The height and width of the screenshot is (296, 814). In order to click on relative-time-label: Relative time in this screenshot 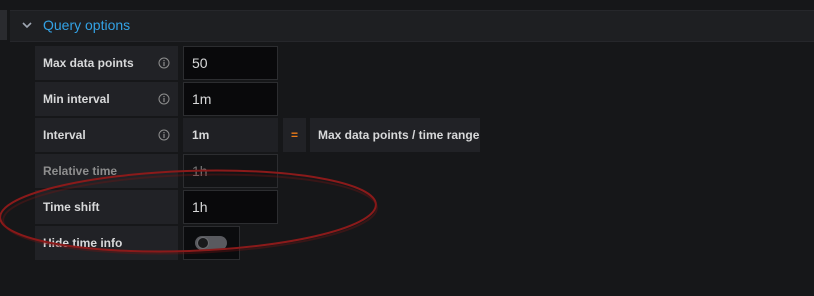, I will do `click(106, 171)`.